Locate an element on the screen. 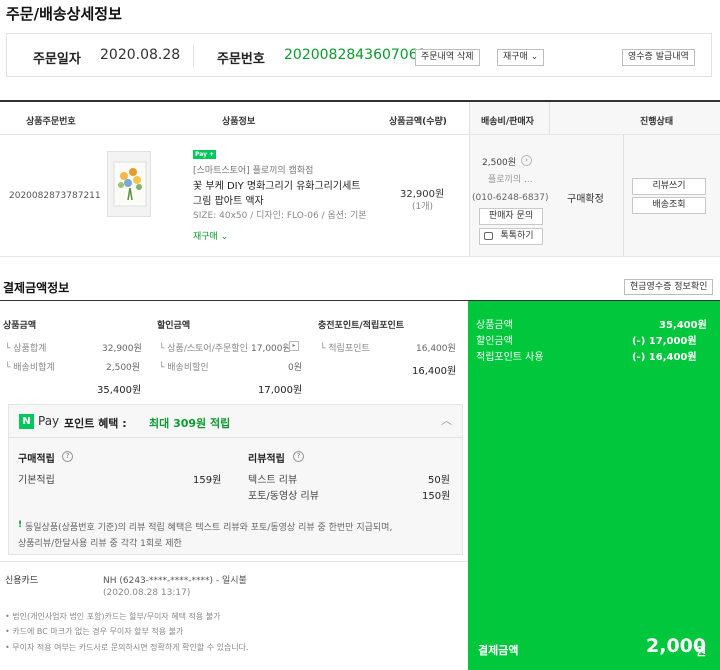 The image size is (720, 670). summary-label: 상품금액 is located at coordinates (494, 325).